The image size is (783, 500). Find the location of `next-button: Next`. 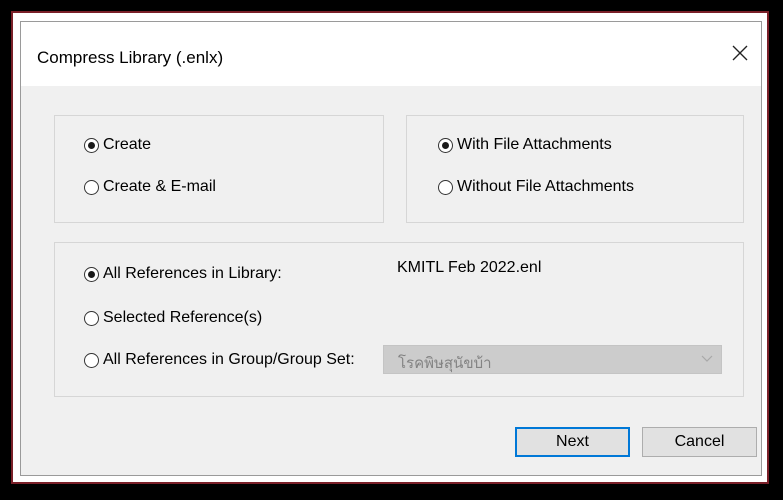

next-button: Next is located at coordinates (572, 442).